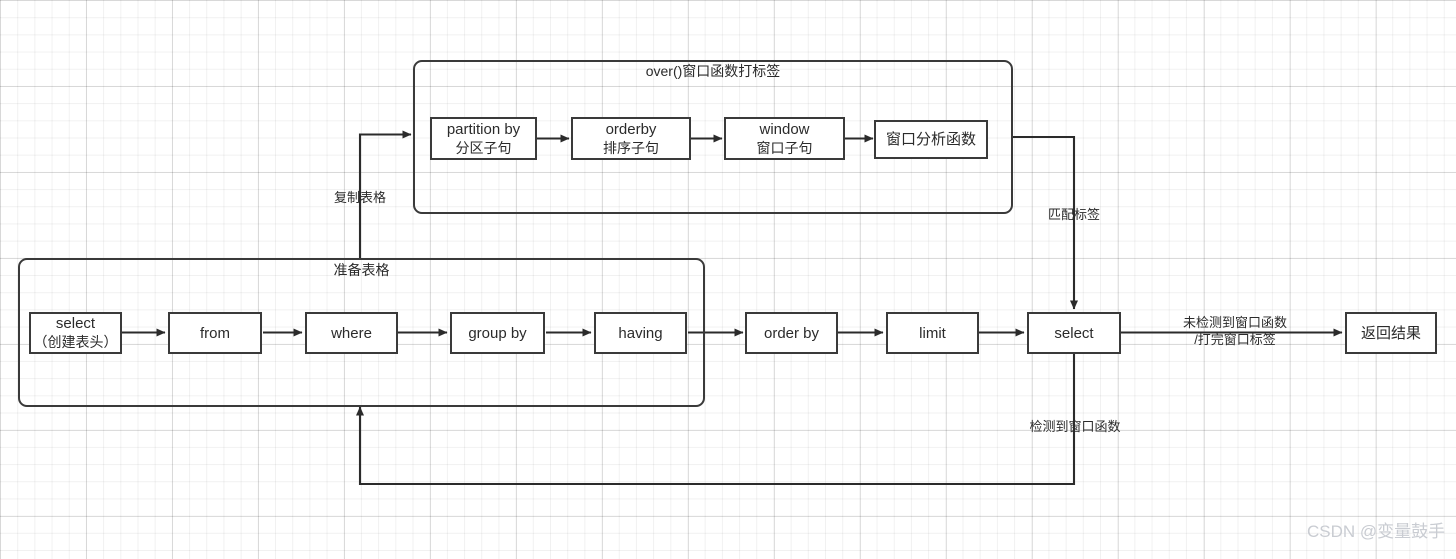  What do you see at coordinates (75, 342) in the screenshot?
I see `node-select-create-header-line2: （创建表头）` at bounding box center [75, 342].